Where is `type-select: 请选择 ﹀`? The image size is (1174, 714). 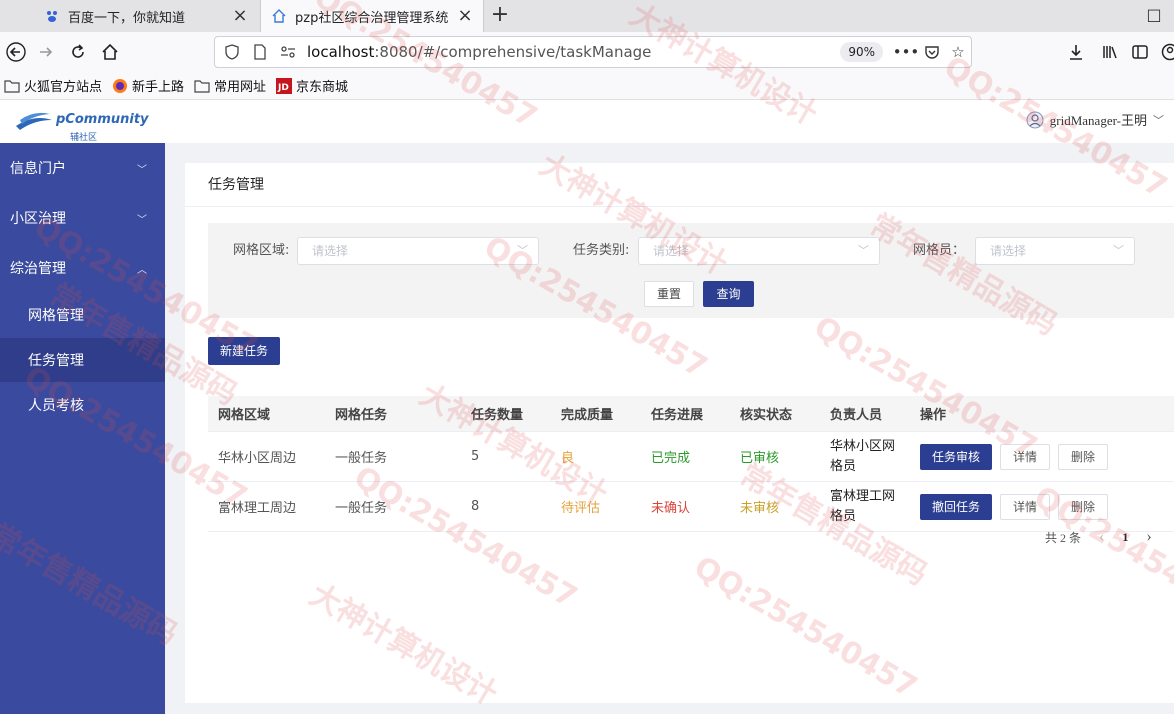
type-select: 请选择 ﹀ is located at coordinates (759, 251).